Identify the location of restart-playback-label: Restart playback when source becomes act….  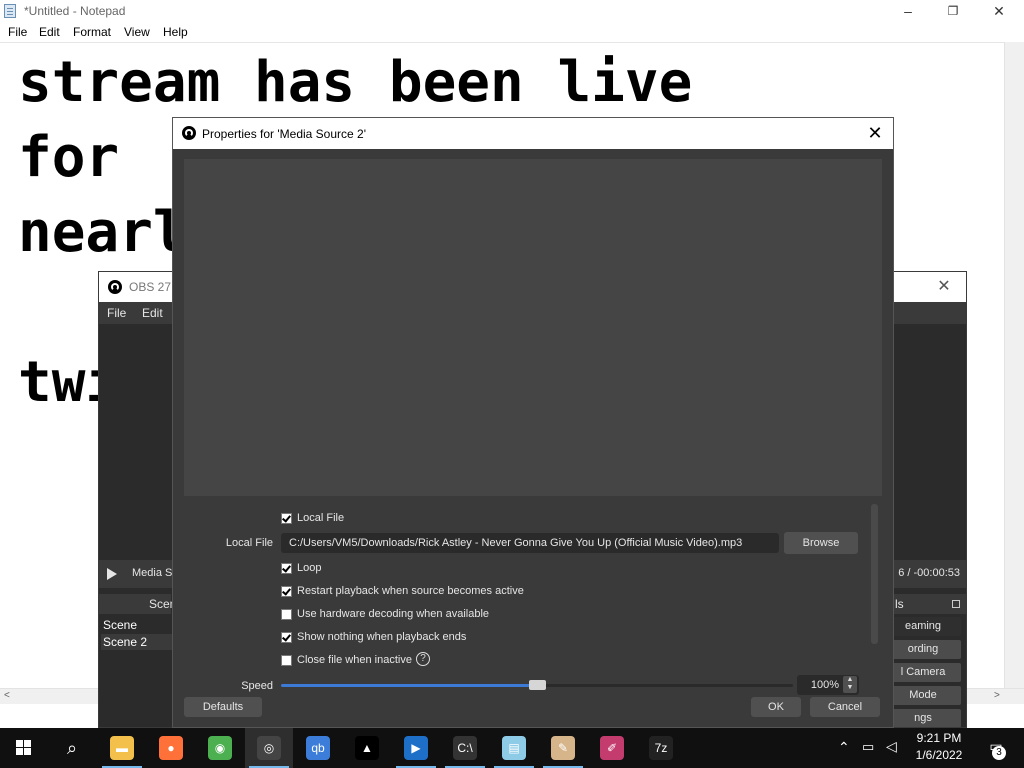
(410, 591).